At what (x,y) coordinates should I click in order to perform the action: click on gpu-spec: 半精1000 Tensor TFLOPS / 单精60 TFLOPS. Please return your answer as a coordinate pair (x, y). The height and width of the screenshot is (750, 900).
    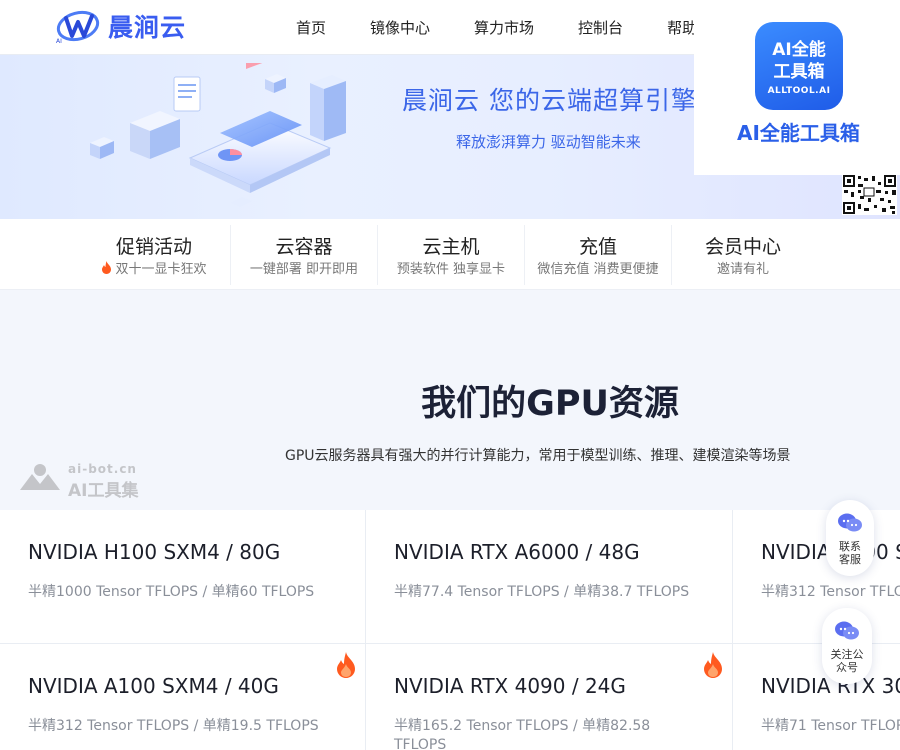
    Looking at the image, I should click on (171, 592).